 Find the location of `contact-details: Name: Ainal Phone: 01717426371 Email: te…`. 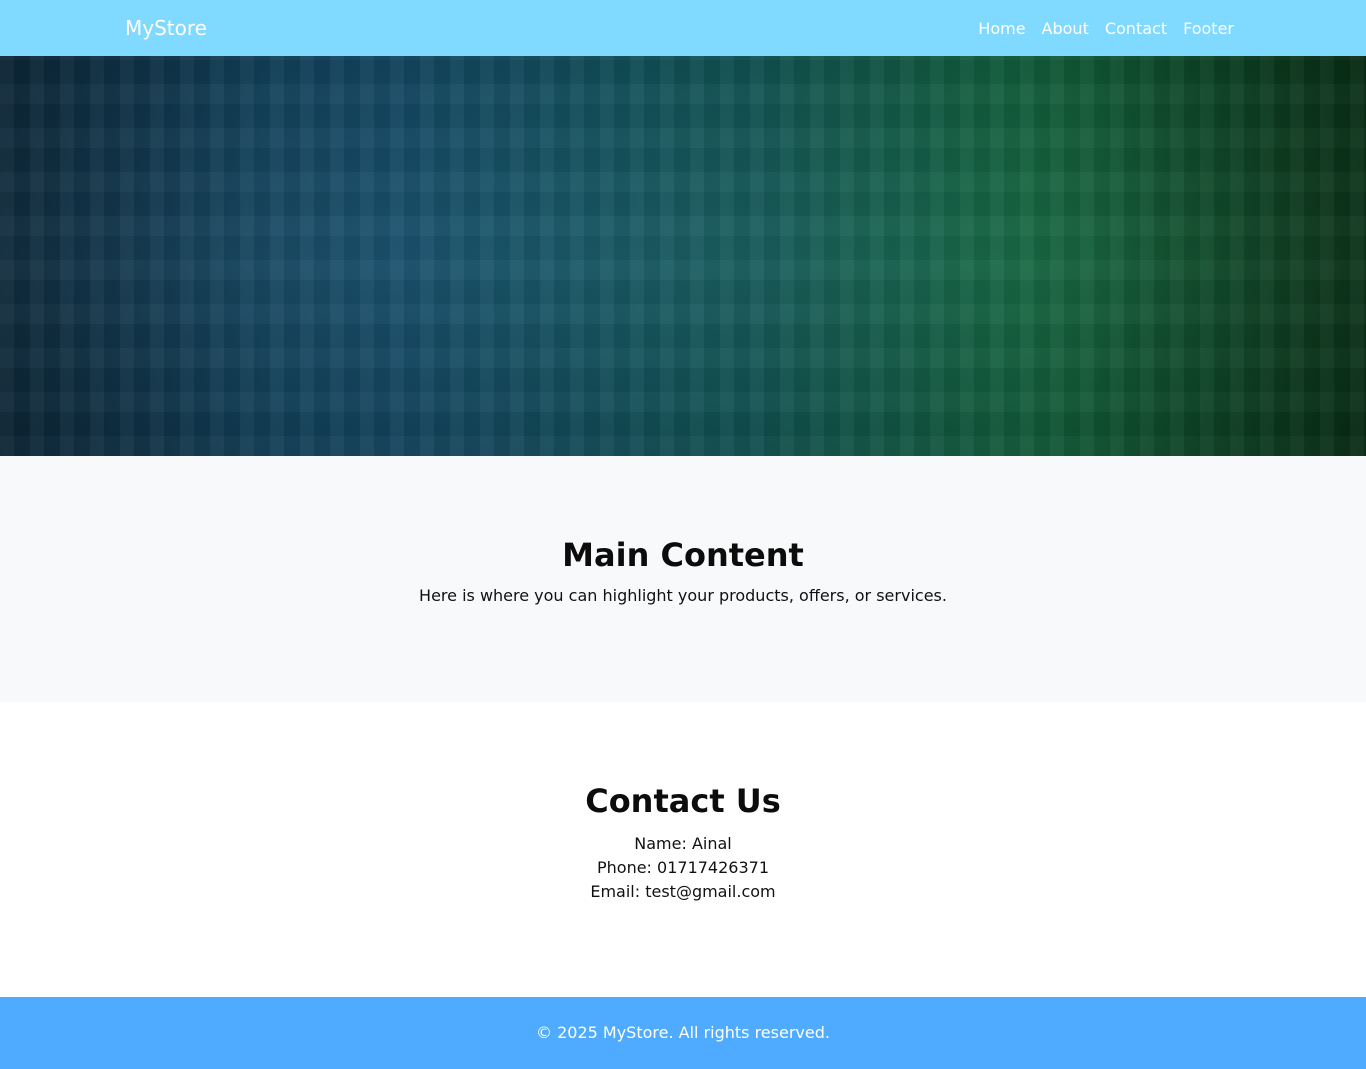

contact-details: Name: Ainal Phone: 01717426371 Email: te… is located at coordinates (683, 868).